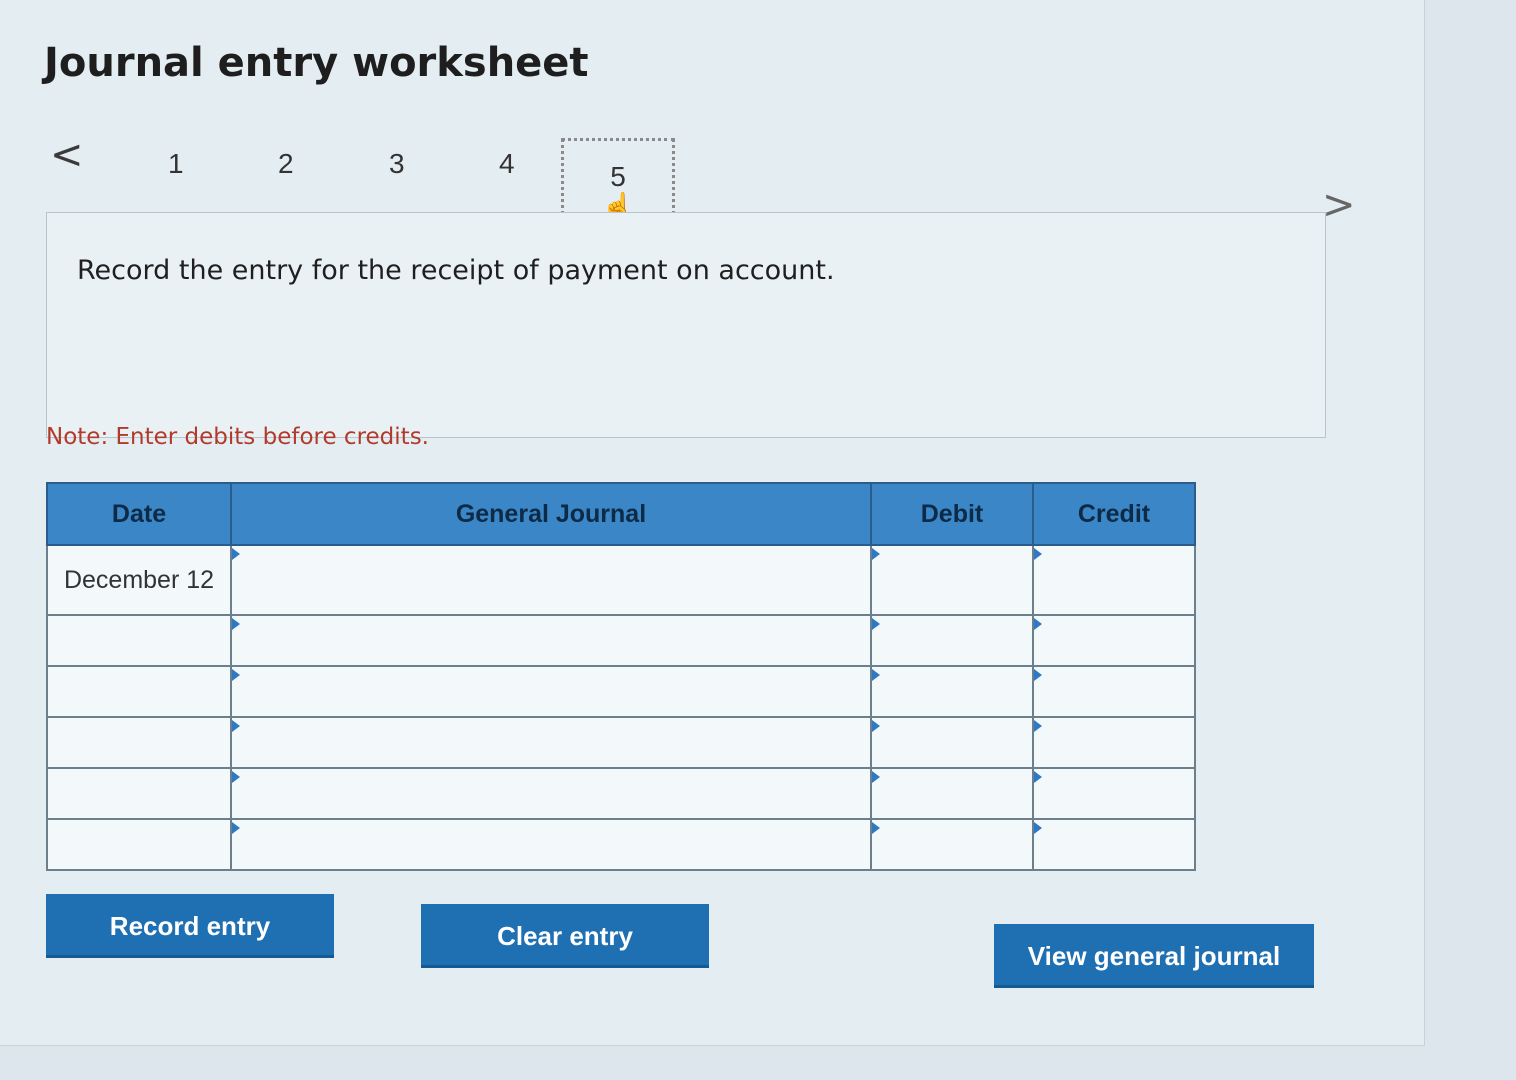  I want to click on step-1: 1, so click(176, 164).